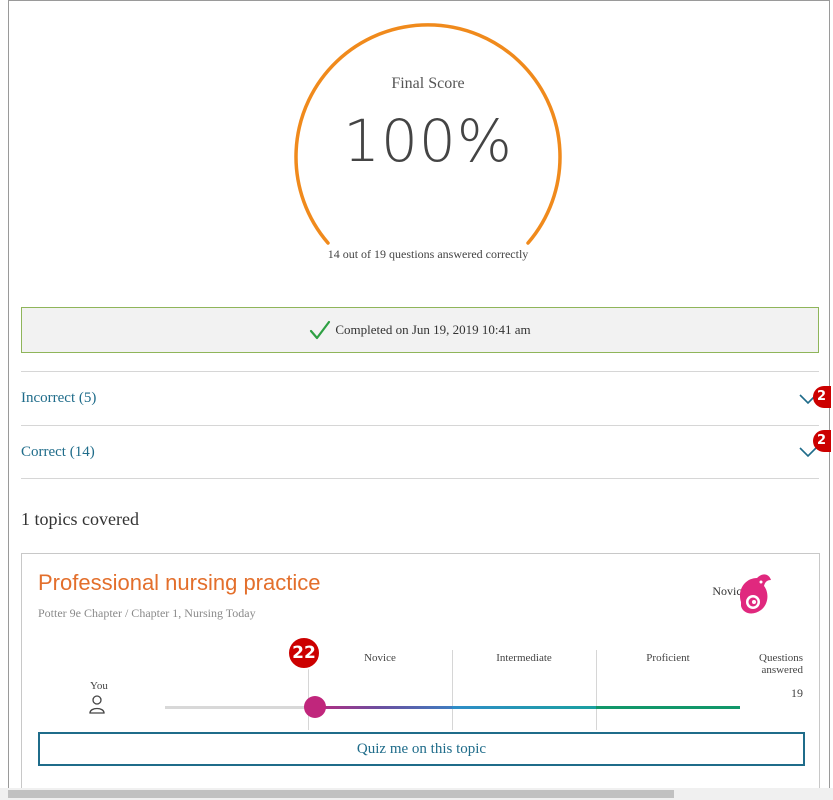  What do you see at coordinates (99, 686) in the screenshot?
I see `you-label: You` at bounding box center [99, 686].